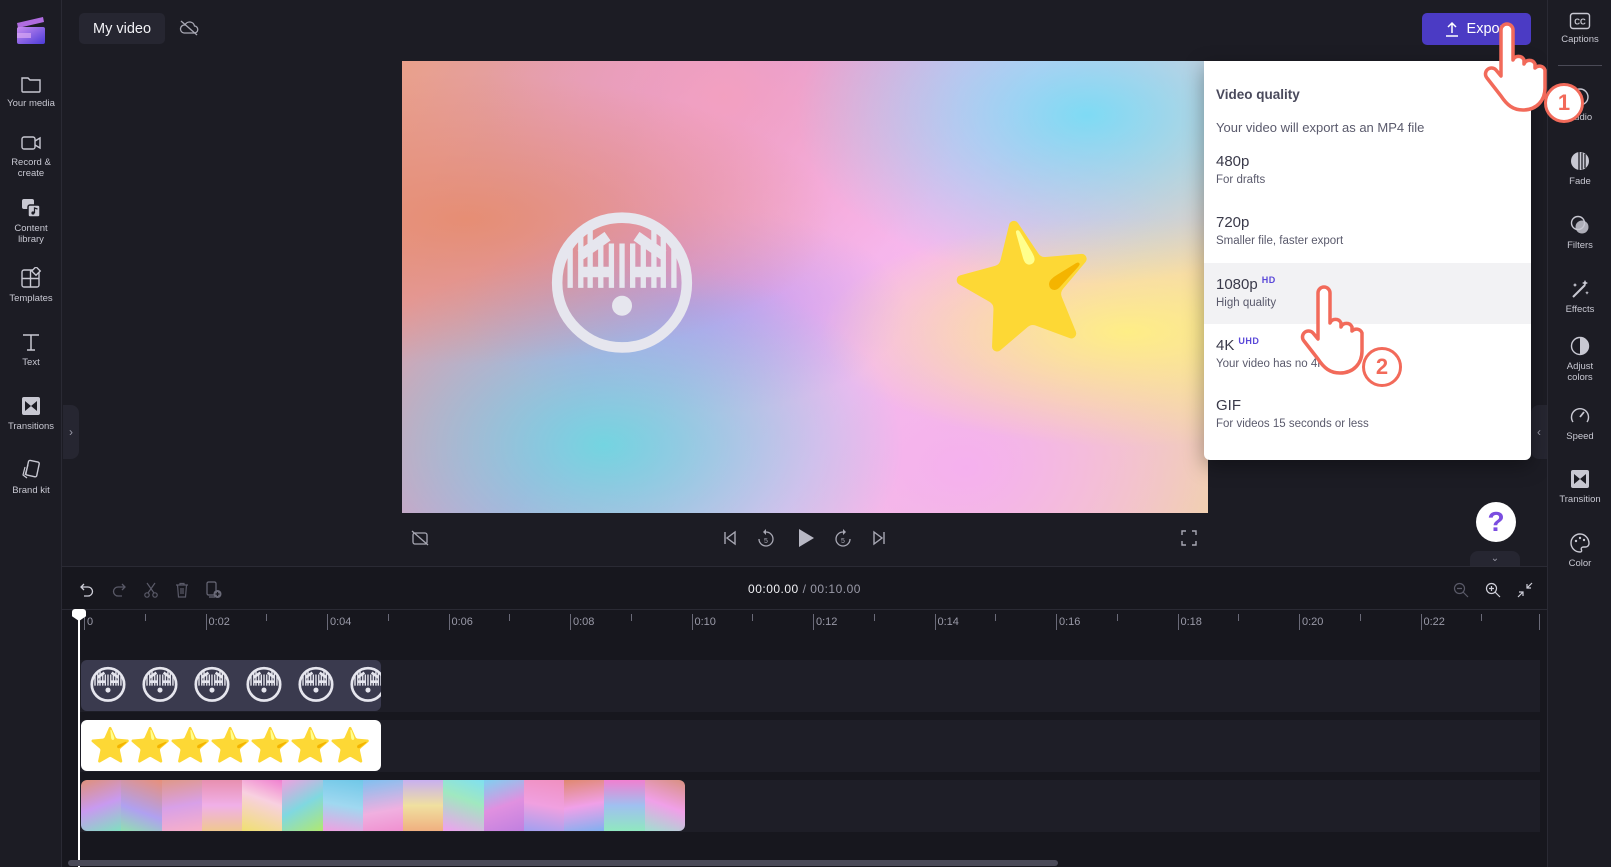  I want to click on option-description: For drafts, so click(1241, 180).